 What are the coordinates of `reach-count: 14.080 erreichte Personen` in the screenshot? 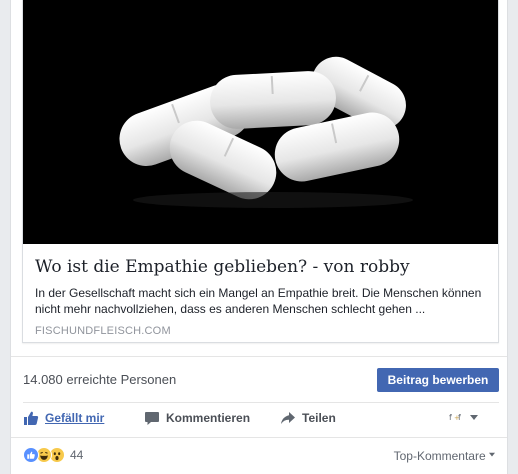 It's located at (99, 379).